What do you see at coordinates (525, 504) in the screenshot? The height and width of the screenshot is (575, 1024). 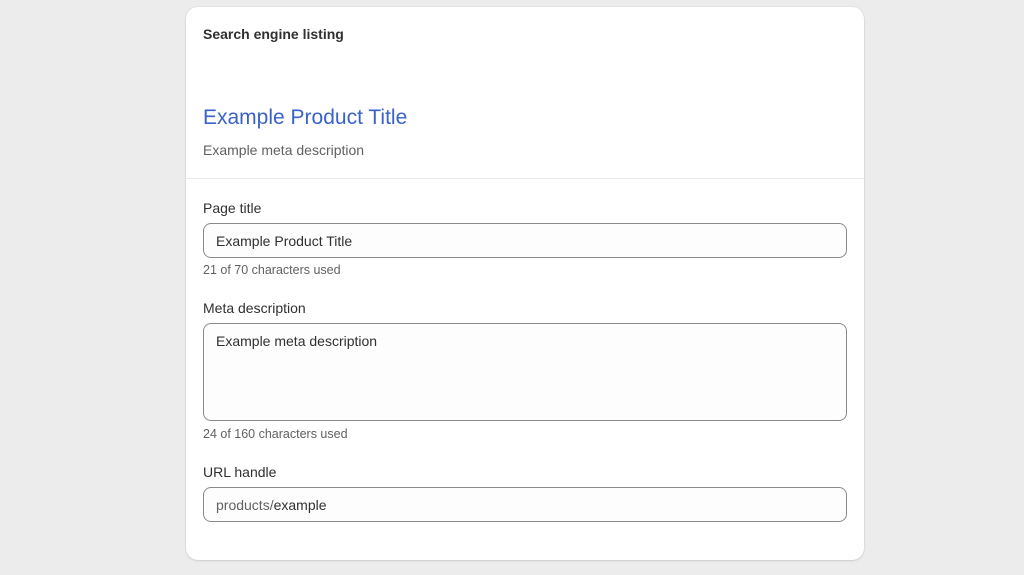 I see `url-handle-input: products/example` at bounding box center [525, 504].